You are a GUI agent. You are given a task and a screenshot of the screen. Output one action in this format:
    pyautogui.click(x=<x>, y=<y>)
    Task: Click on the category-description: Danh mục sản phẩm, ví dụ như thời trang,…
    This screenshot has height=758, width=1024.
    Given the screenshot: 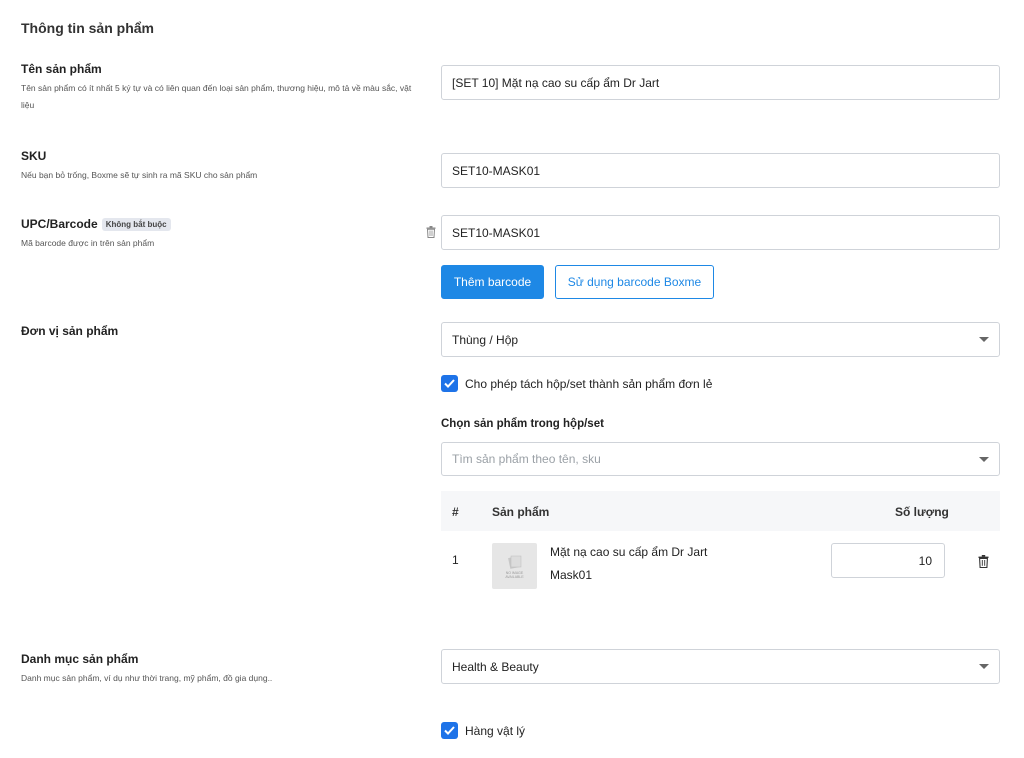 What is the action you would take?
    pyautogui.click(x=147, y=678)
    